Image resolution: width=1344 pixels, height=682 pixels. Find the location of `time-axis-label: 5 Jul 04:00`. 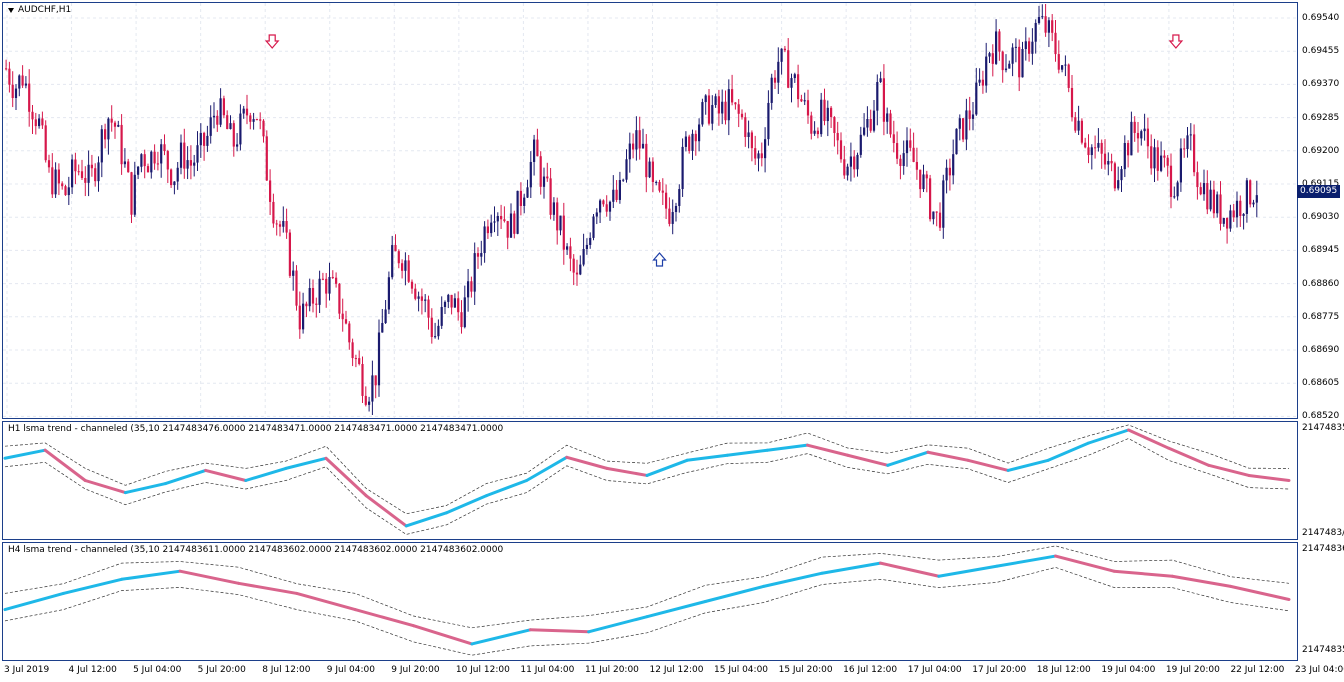

time-axis-label: 5 Jul 04:00 is located at coordinates (157, 670).